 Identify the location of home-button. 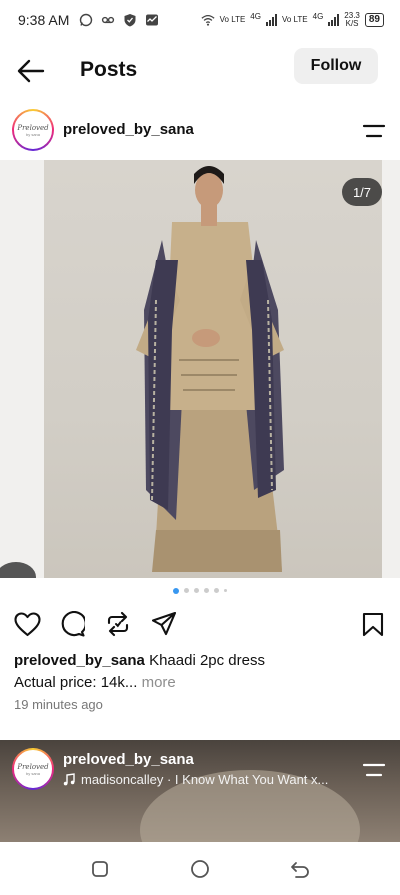
(200, 869).